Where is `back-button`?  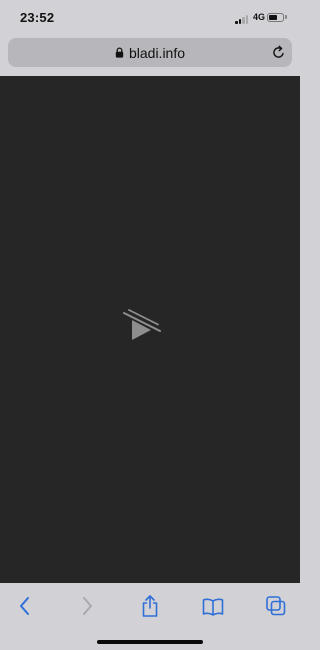
back-button is located at coordinates (25, 606).